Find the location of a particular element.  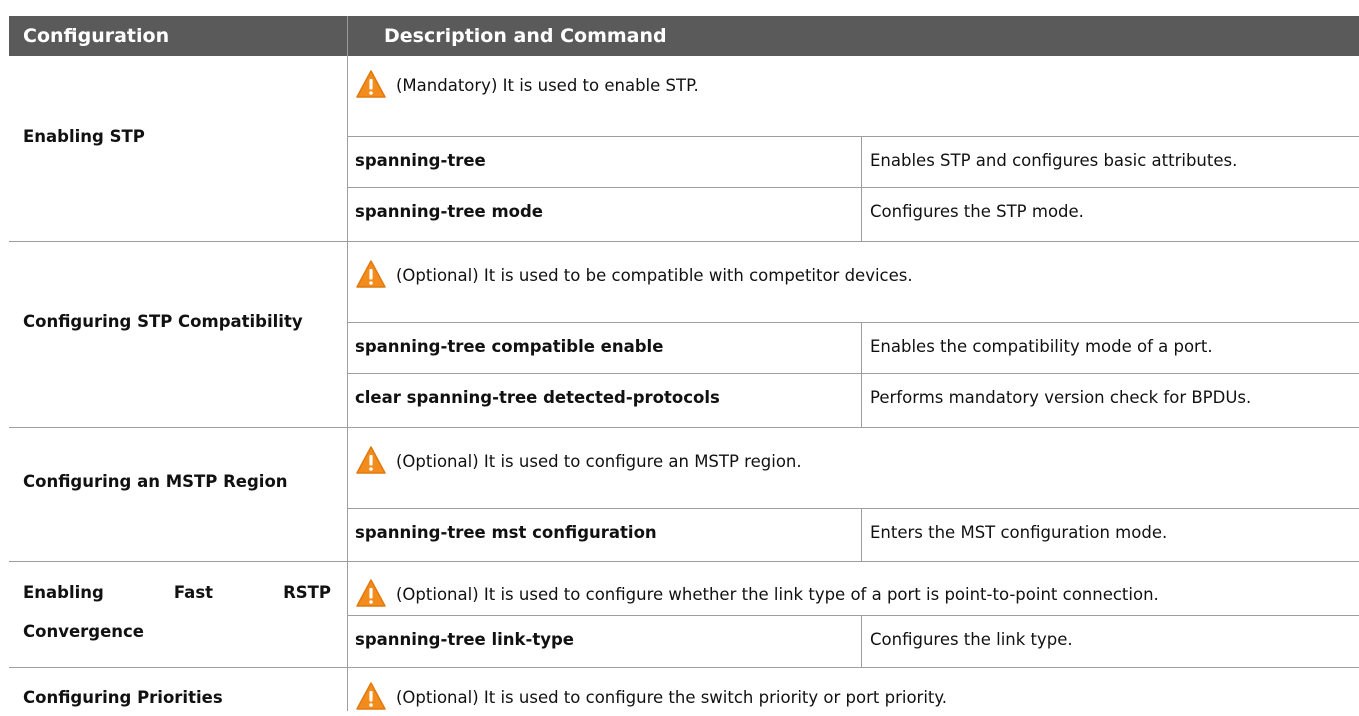

header-description-command: Description and Command is located at coordinates (853, 36).